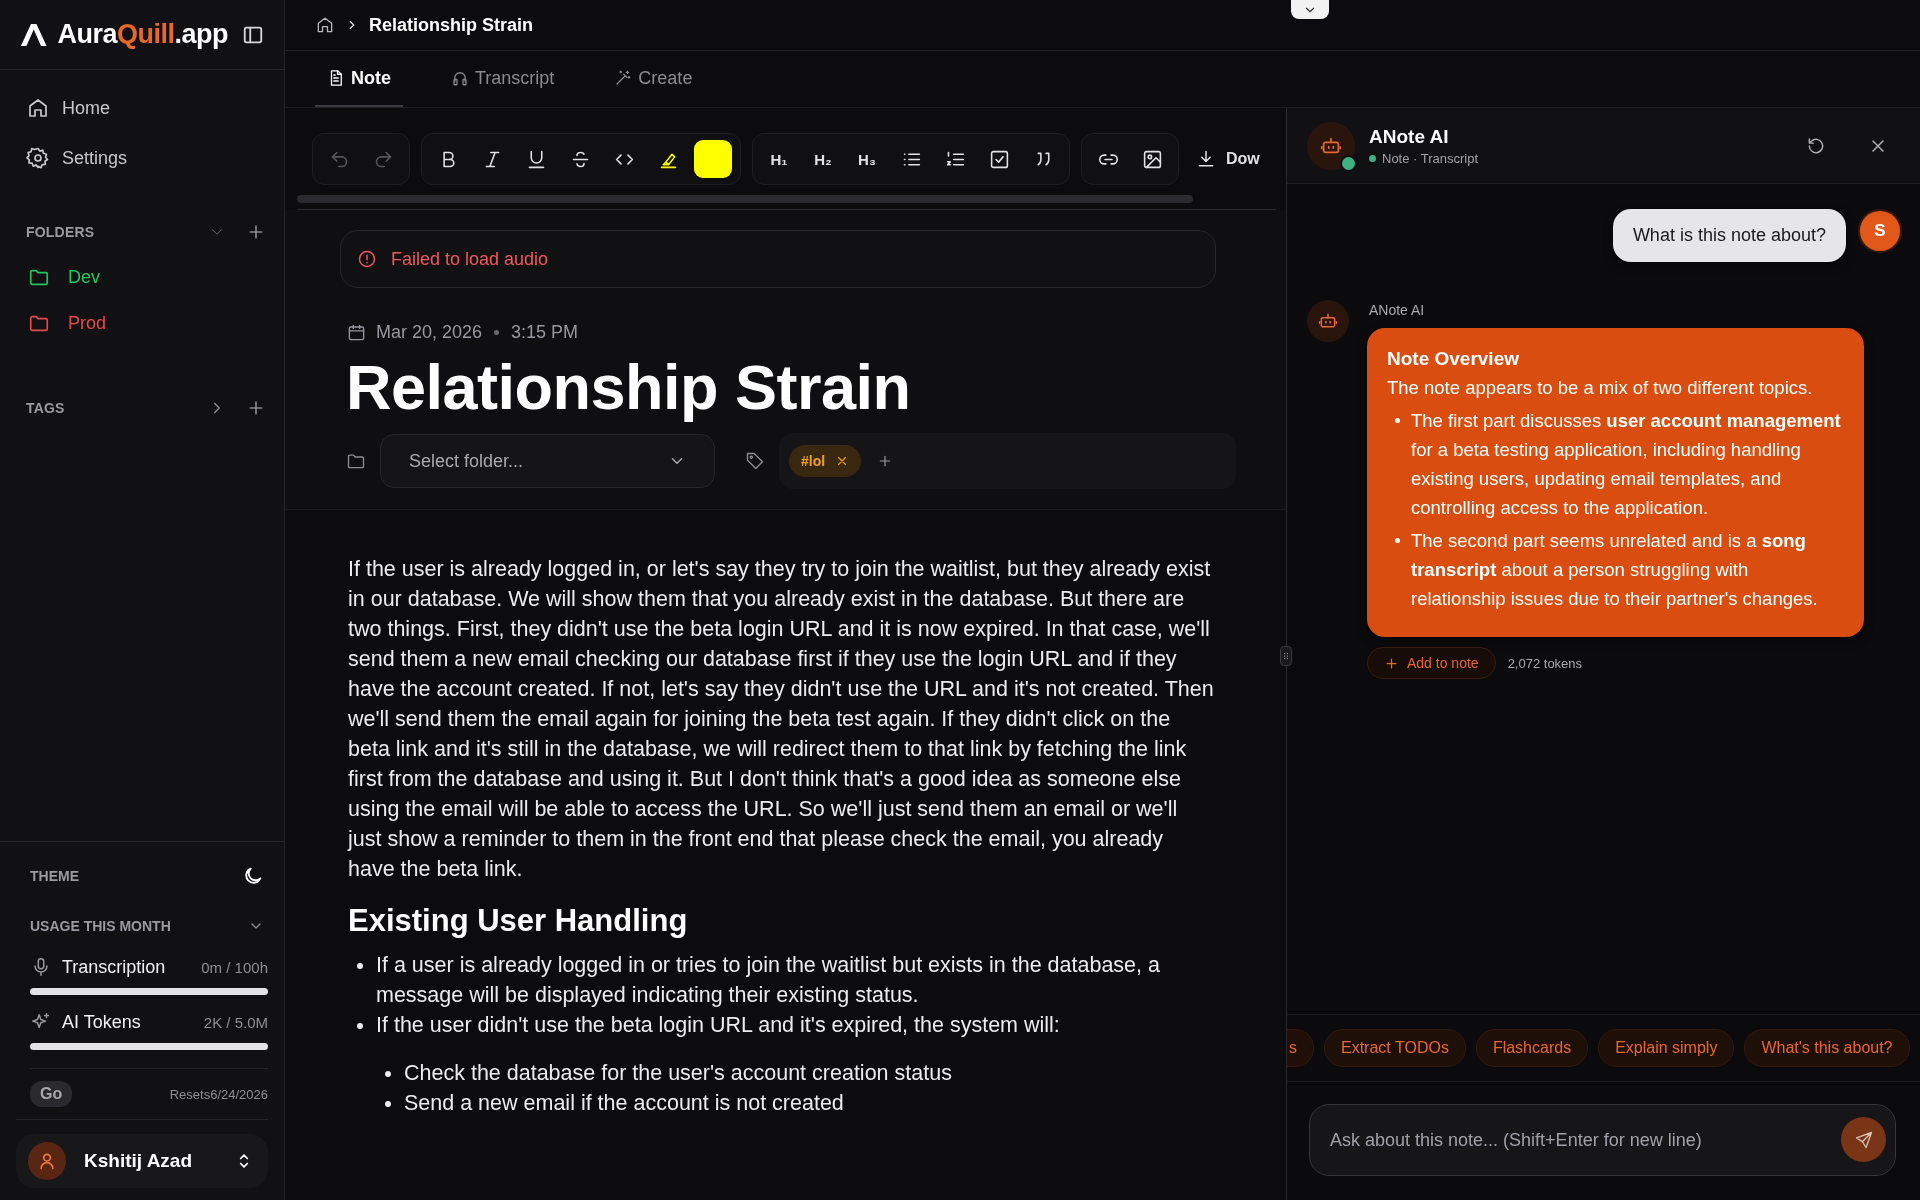  What do you see at coordinates (47, 1161) in the screenshot?
I see `user-icon` at bounding box center [47, 1161].